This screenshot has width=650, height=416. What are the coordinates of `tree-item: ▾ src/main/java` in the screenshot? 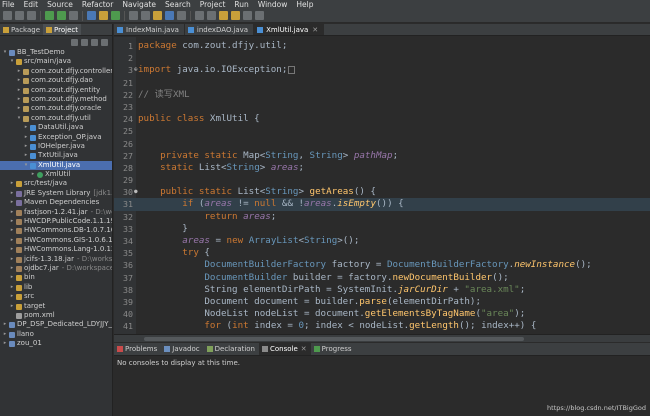 It's located at (56, 61).